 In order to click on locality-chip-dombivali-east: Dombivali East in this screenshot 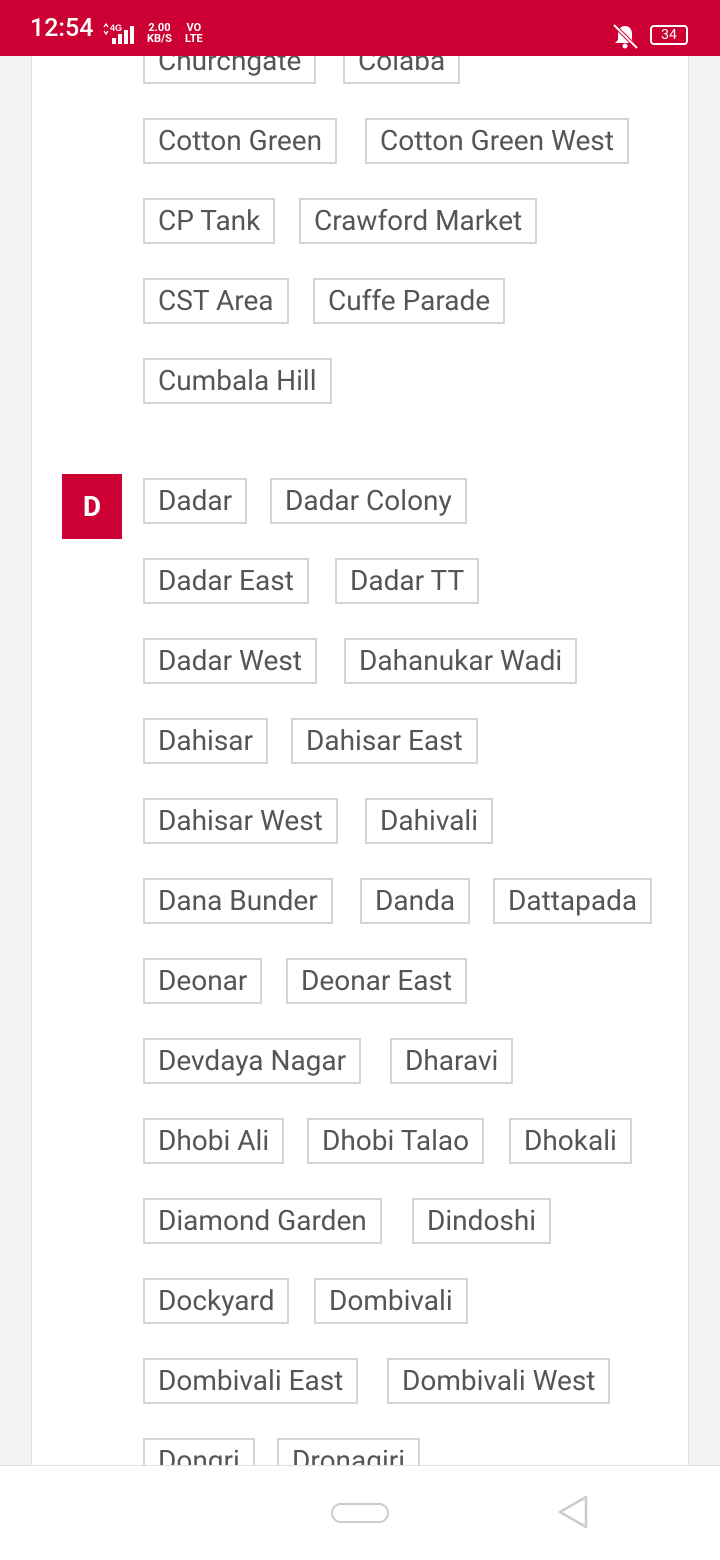, I will do `click(251, 1381)`.